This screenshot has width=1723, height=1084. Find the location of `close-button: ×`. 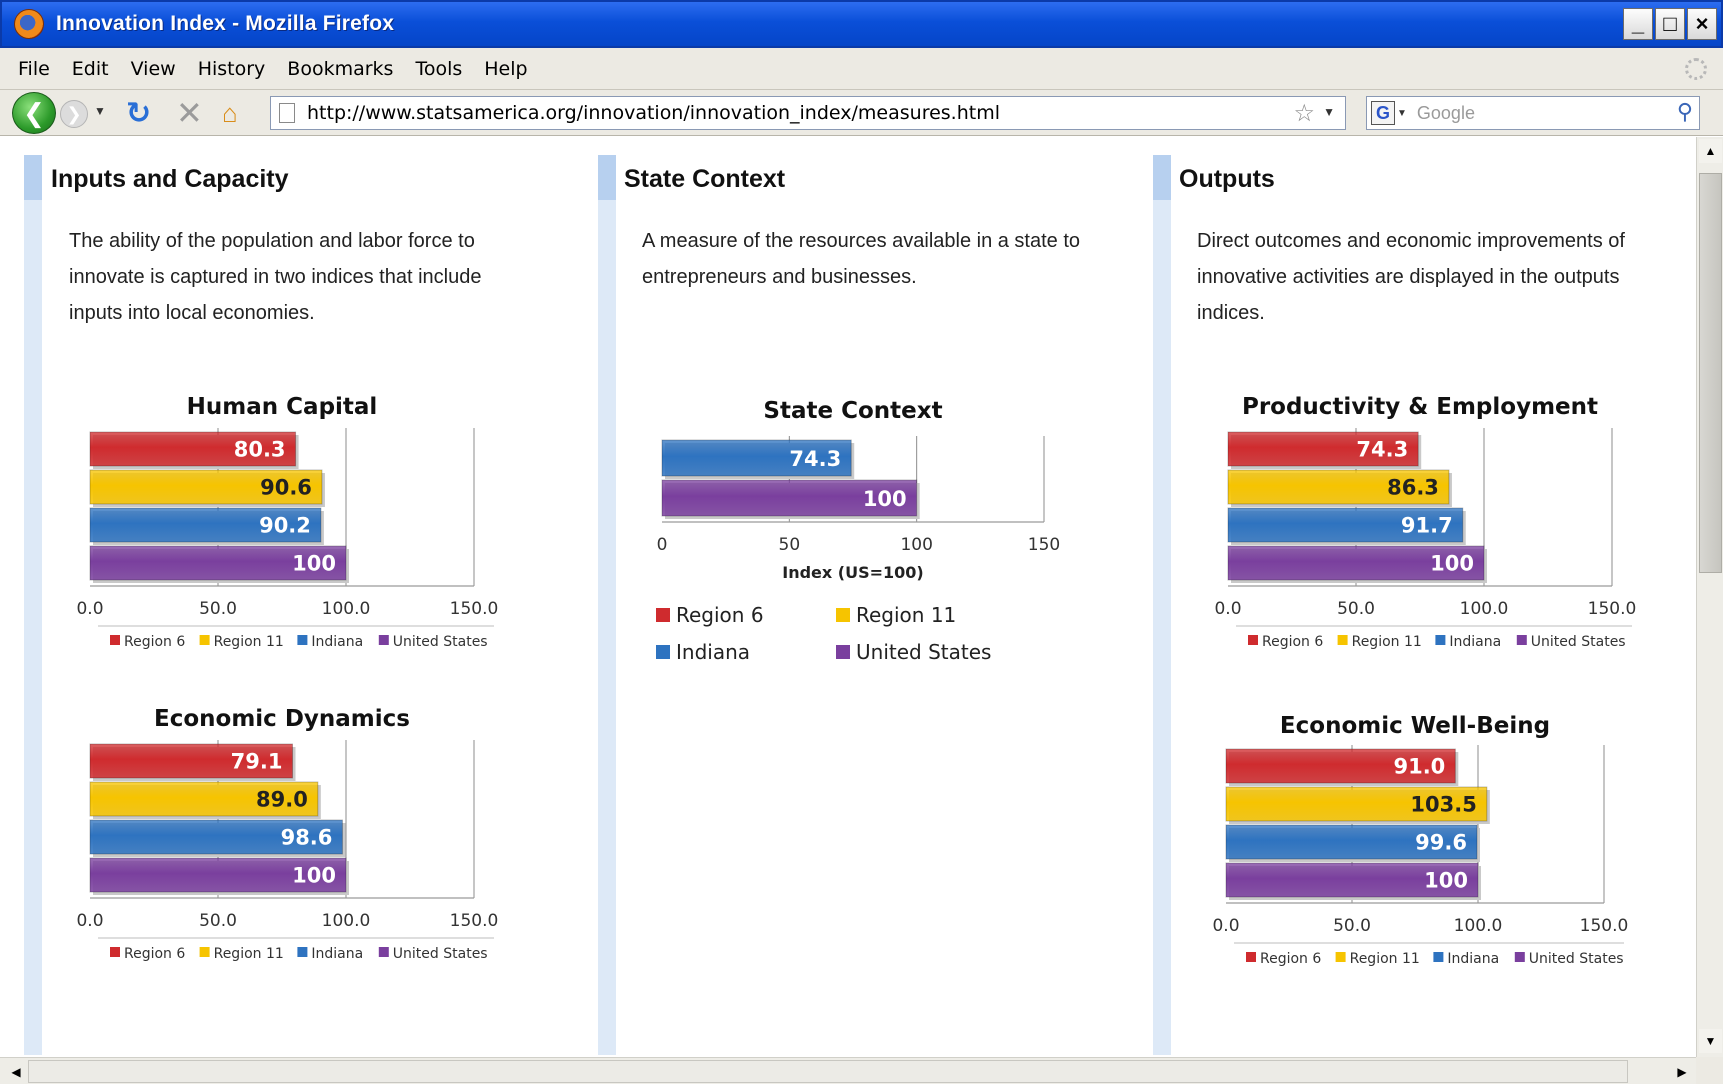

close-button: × is located at coordinates (1702, 24).